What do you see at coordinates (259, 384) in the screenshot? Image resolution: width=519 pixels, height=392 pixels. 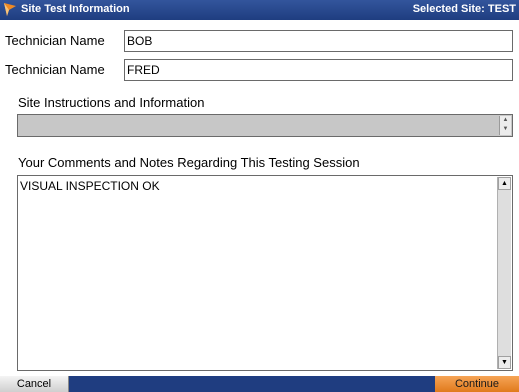 I see `footer-bar: Cancel Continue` at bounding box center [259, 384].